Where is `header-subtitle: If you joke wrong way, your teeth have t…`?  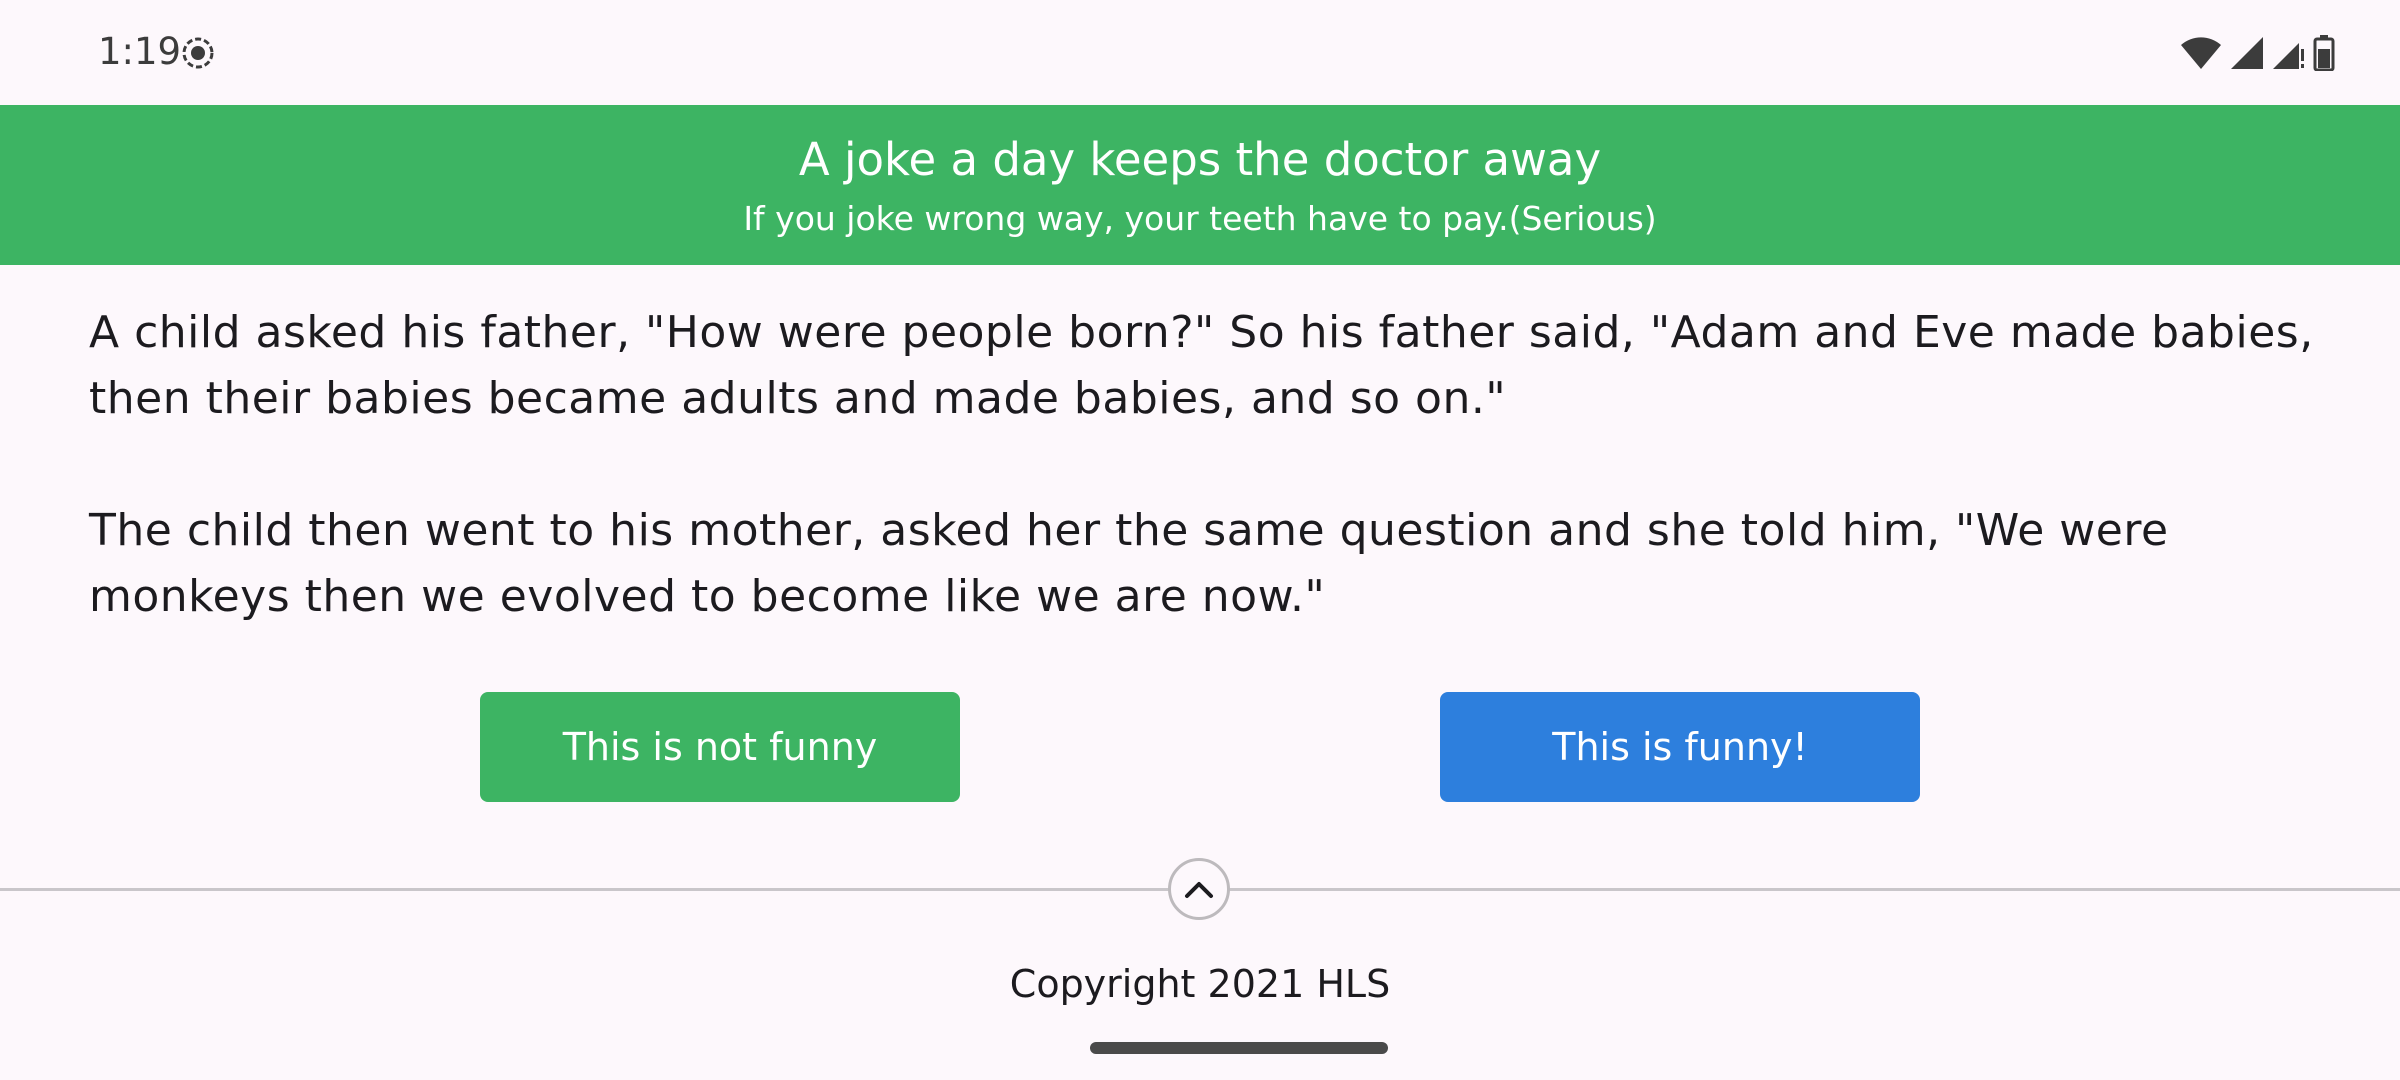 header-subtitle: If you joke wrong way, your teeth have t… is located at coordinates (1200, 218).